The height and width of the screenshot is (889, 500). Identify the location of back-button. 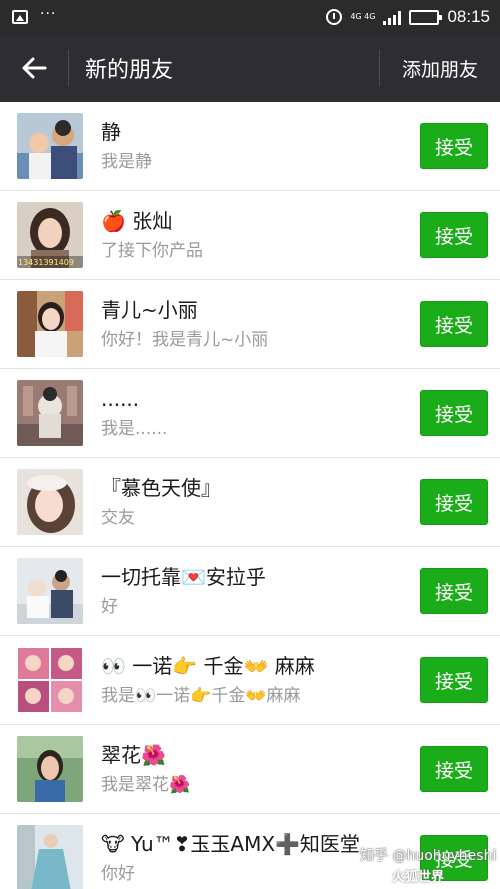
(34, 68).